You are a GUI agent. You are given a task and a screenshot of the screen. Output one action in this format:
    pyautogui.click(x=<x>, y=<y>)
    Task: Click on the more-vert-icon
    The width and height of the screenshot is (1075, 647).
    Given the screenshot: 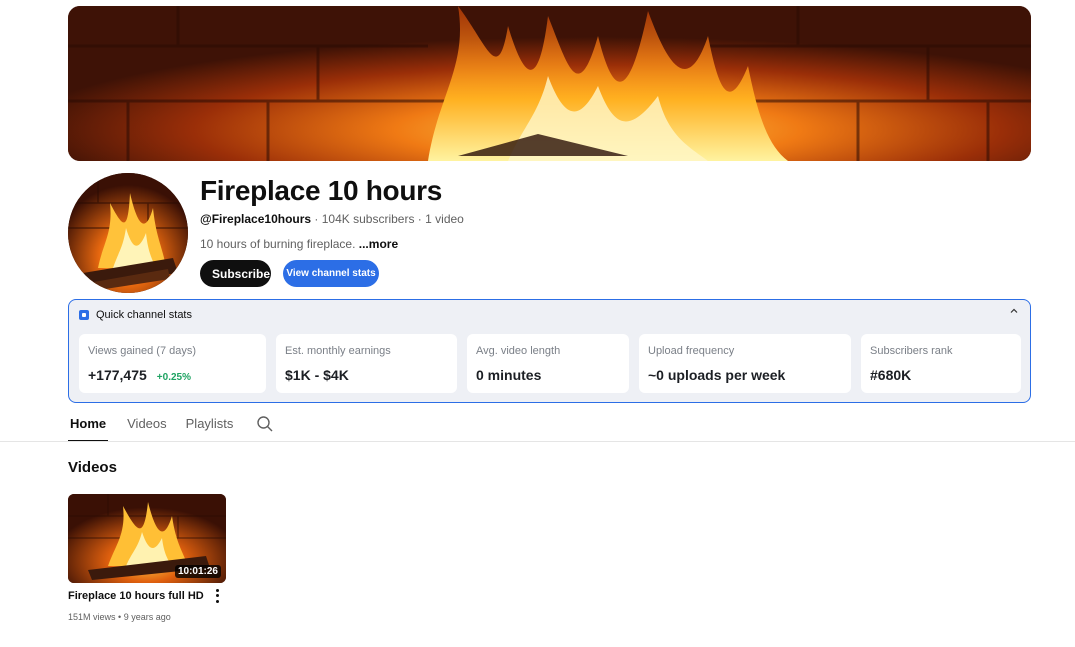 What is the action you would take?
    pyautogui.click(x=217, y=596)
    